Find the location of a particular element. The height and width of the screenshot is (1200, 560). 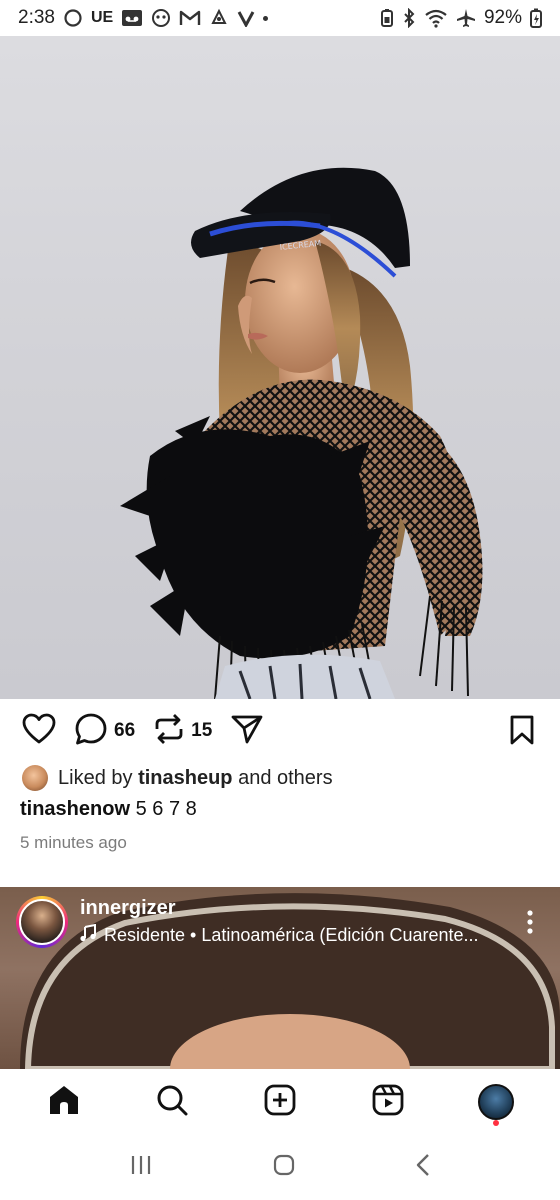

liked-by-suffix: and others is located at coordinates (285, 777).